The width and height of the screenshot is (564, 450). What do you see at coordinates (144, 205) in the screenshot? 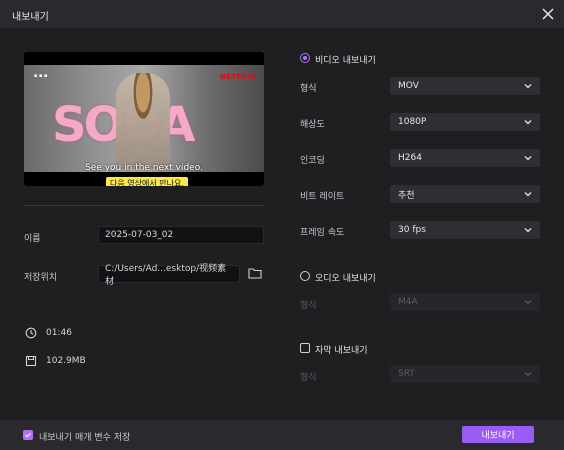
I see `divider` at bounding box center [144, 205].